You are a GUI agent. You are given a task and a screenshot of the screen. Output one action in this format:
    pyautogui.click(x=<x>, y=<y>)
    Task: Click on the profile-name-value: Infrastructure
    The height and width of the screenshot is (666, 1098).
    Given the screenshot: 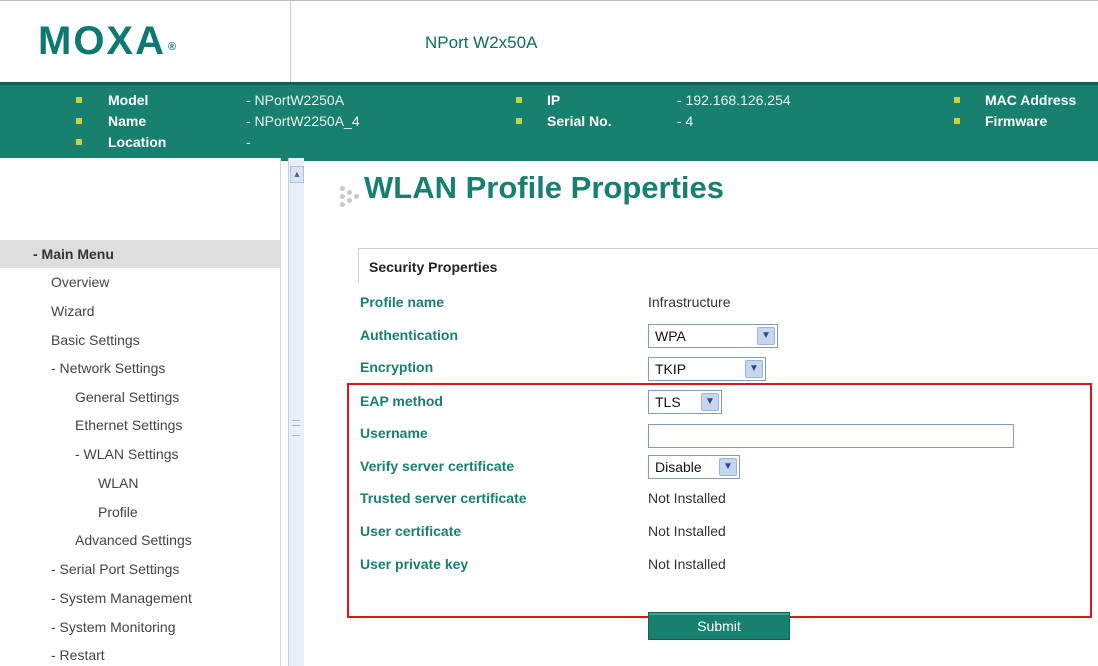 What is the action you would take?
    pyautogui.click(x=689, y=302)
    